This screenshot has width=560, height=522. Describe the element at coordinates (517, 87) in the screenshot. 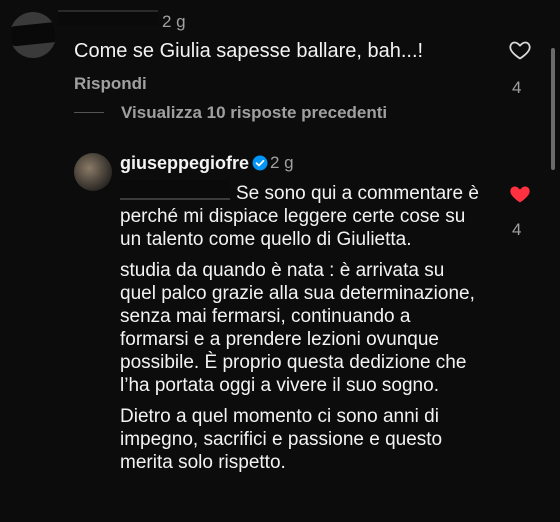

I see `like-count: 4` at that location.